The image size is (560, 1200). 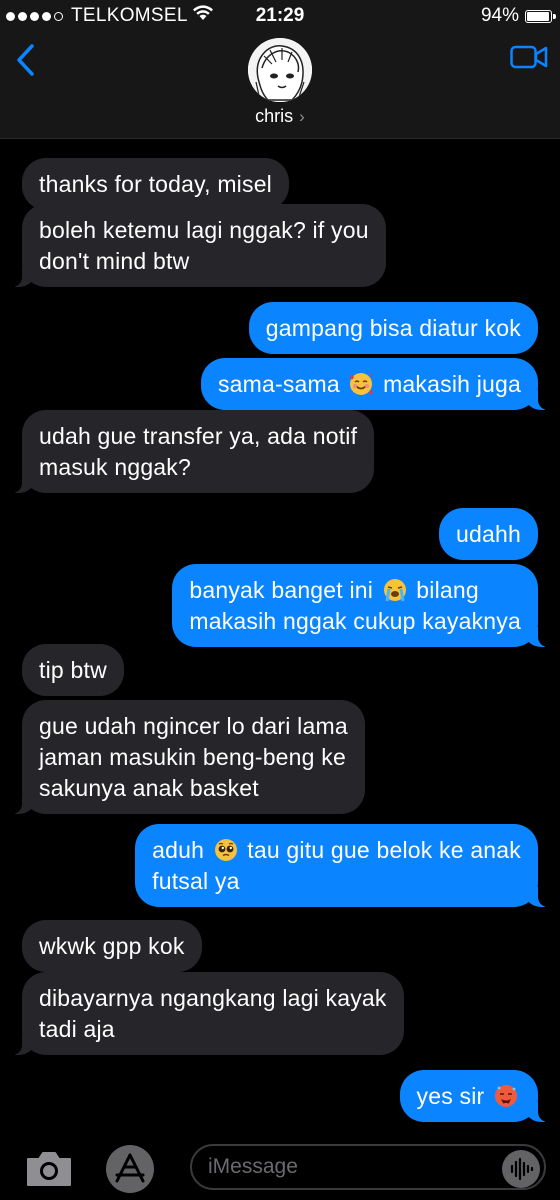 What do you see at coordinates (506, 1096) in the screenshot?
I see `hot-face-emoji-icon` at bounding box center [506, 1096].